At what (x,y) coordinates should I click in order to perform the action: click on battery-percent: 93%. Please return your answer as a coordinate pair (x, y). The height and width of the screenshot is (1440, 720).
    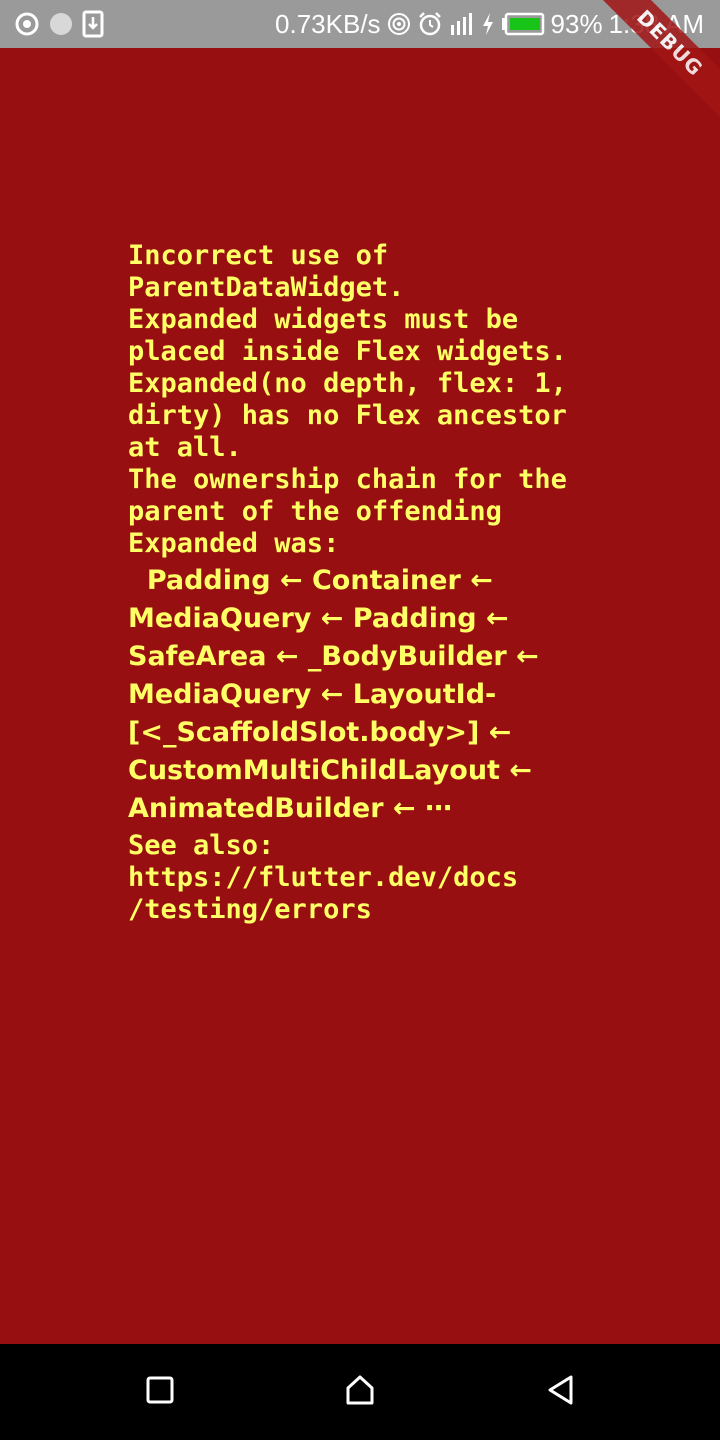
    Looking at the image, I should click on (576, 23).